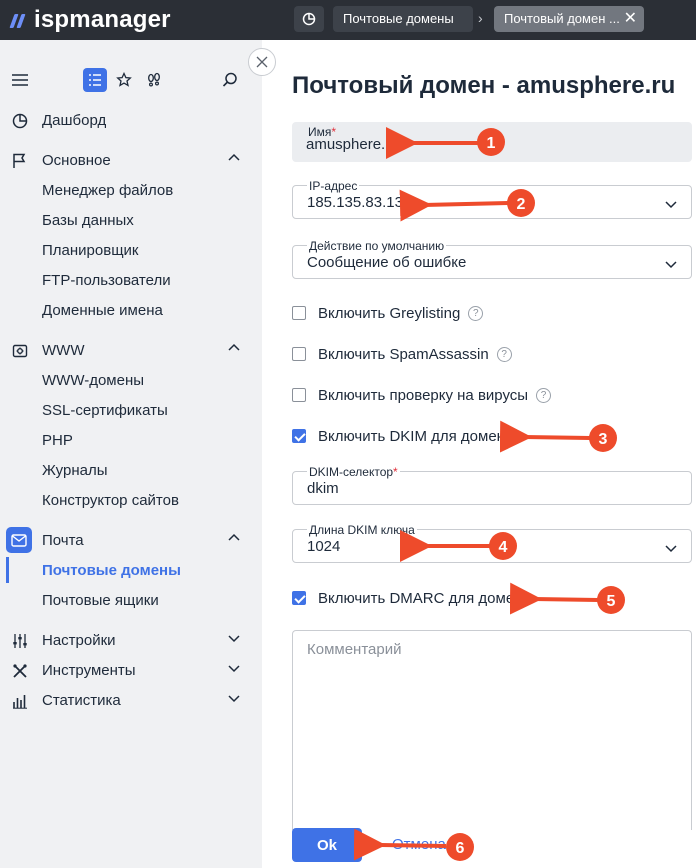 The width and height of the screenshot is (696, 868). Describe the element at coordinates (299, 436) in the screenshot. I see `dkim-checkbox` at that location.